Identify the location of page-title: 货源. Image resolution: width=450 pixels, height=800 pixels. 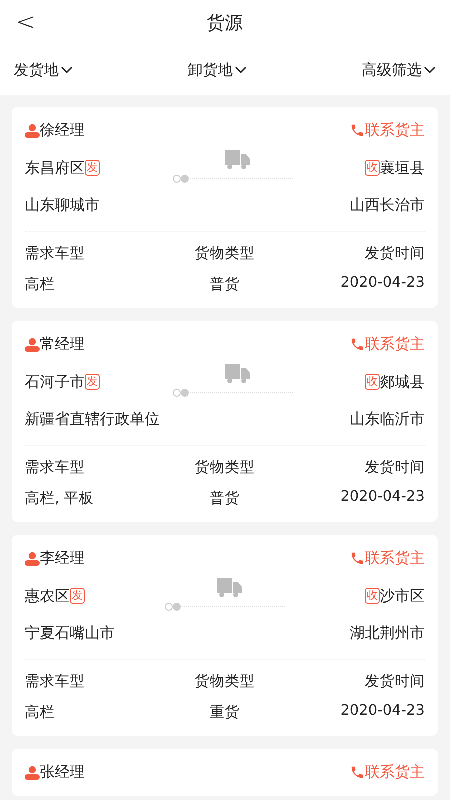
(225, 23).